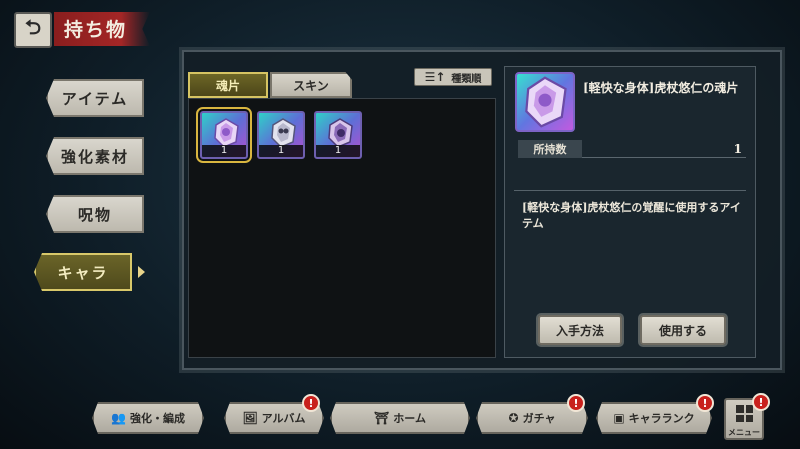 The width and height of the screenshot is (800, 449). Describe the element at coordinates (250, 418) in the screenshot. I see `album-icon: 🖼` at that location.